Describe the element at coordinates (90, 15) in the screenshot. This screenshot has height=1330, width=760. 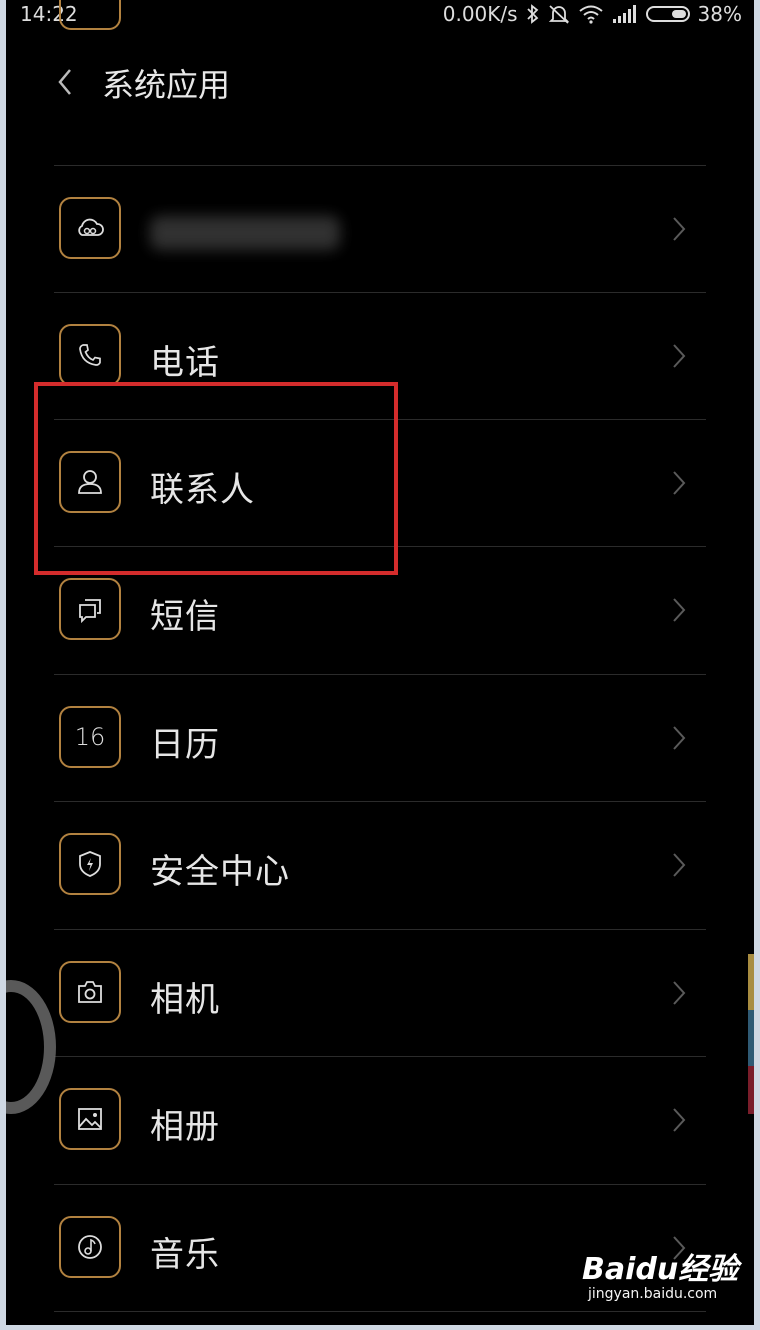
I see `partial-app-icon` at that location.